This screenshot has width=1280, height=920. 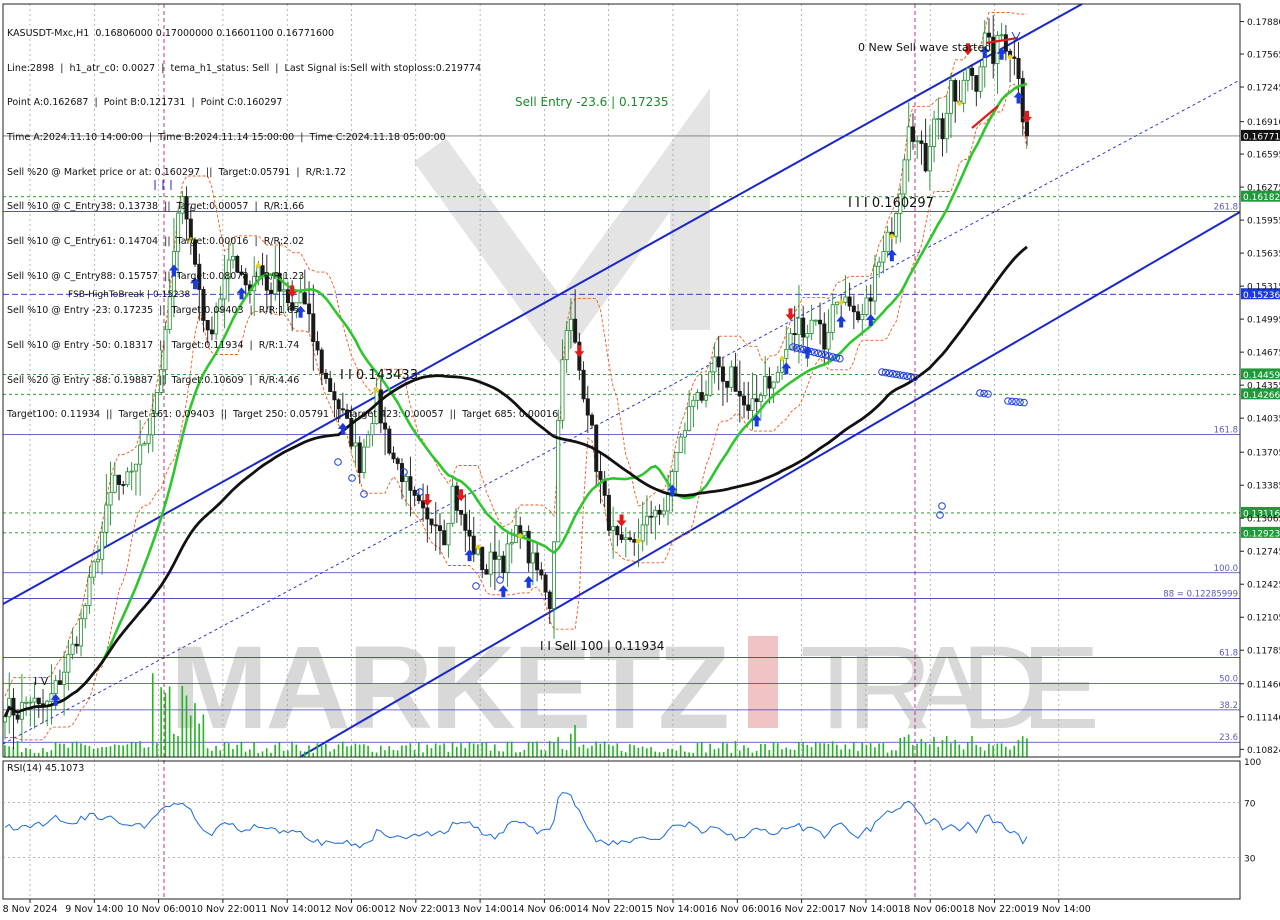 I want to click on level-price-label: 0.14266, so click(x=1261, y=396).